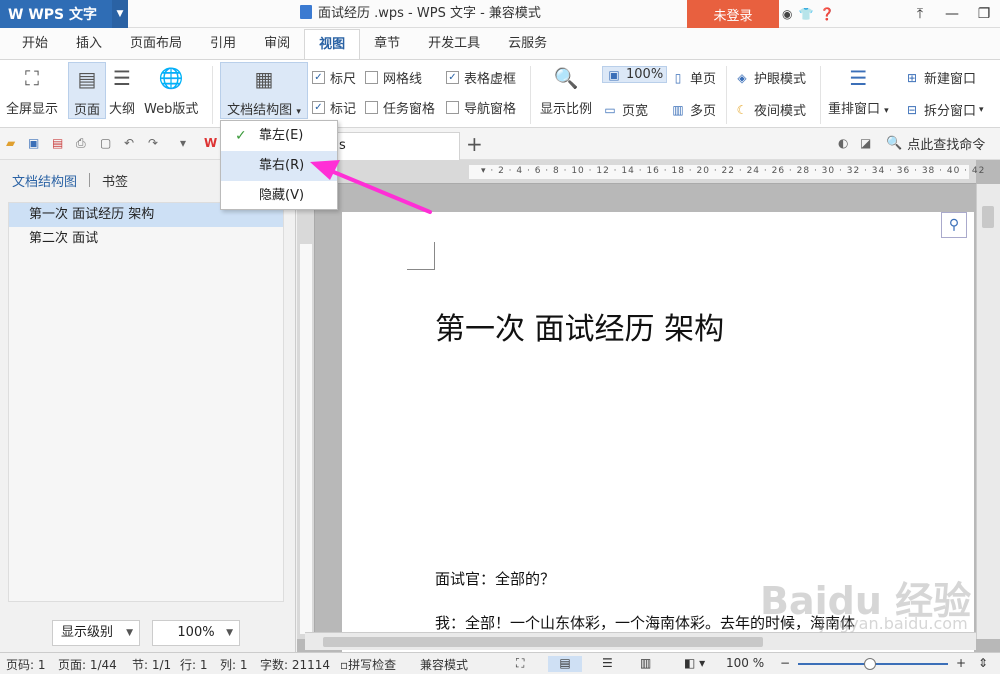  I want to click on table-frame-checkbox: ✓ 表格虚框, so click(481, 77).